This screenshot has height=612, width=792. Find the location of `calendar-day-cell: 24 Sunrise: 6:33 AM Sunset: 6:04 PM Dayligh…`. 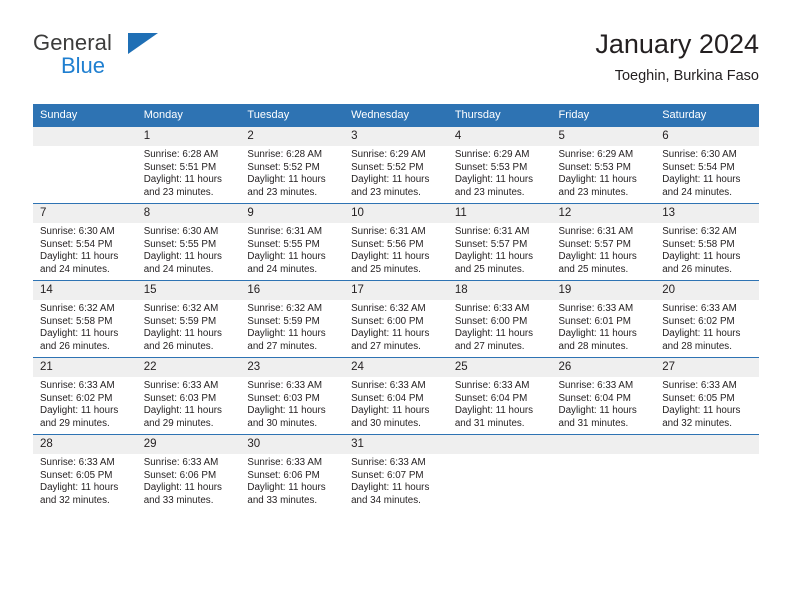

calendar-day-cell: 24 Sunrise: 6:33 AM Sunset: 6:04 PM Dayligh… is located at coordinates (396, 396).